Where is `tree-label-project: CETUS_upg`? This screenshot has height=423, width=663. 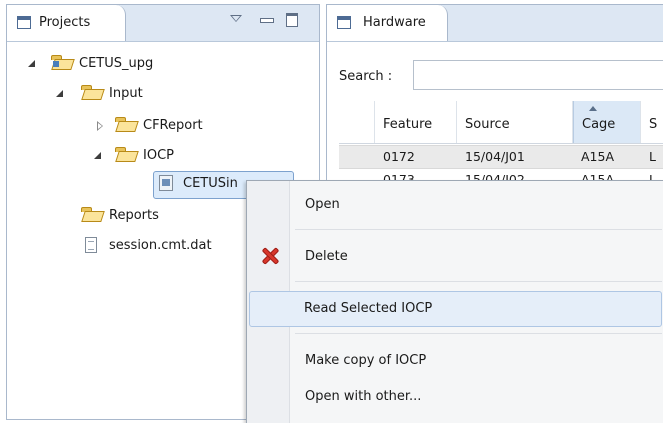
tree-label-project: CETUS_upg is located at coordinates (116, 63).